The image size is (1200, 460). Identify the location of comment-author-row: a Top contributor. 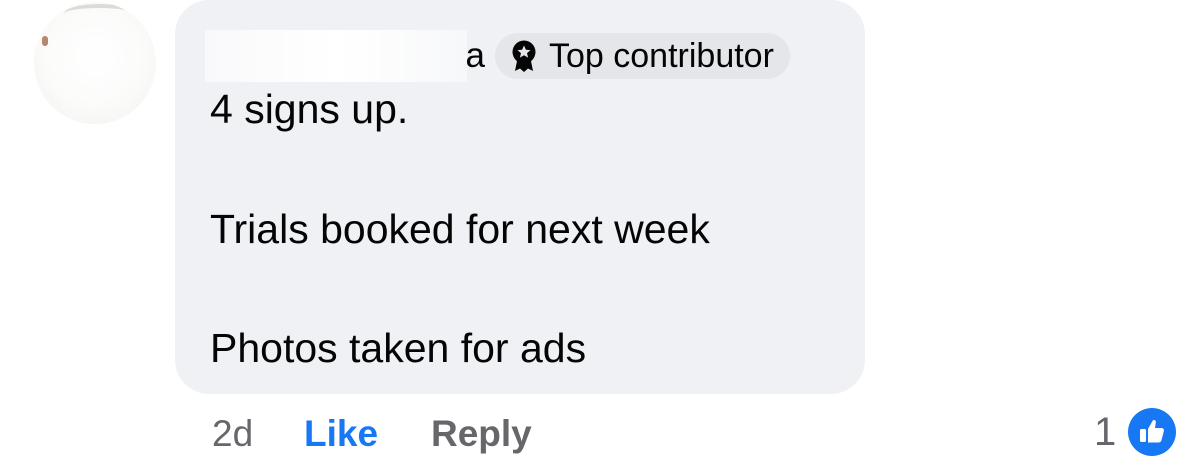
(497, 56).